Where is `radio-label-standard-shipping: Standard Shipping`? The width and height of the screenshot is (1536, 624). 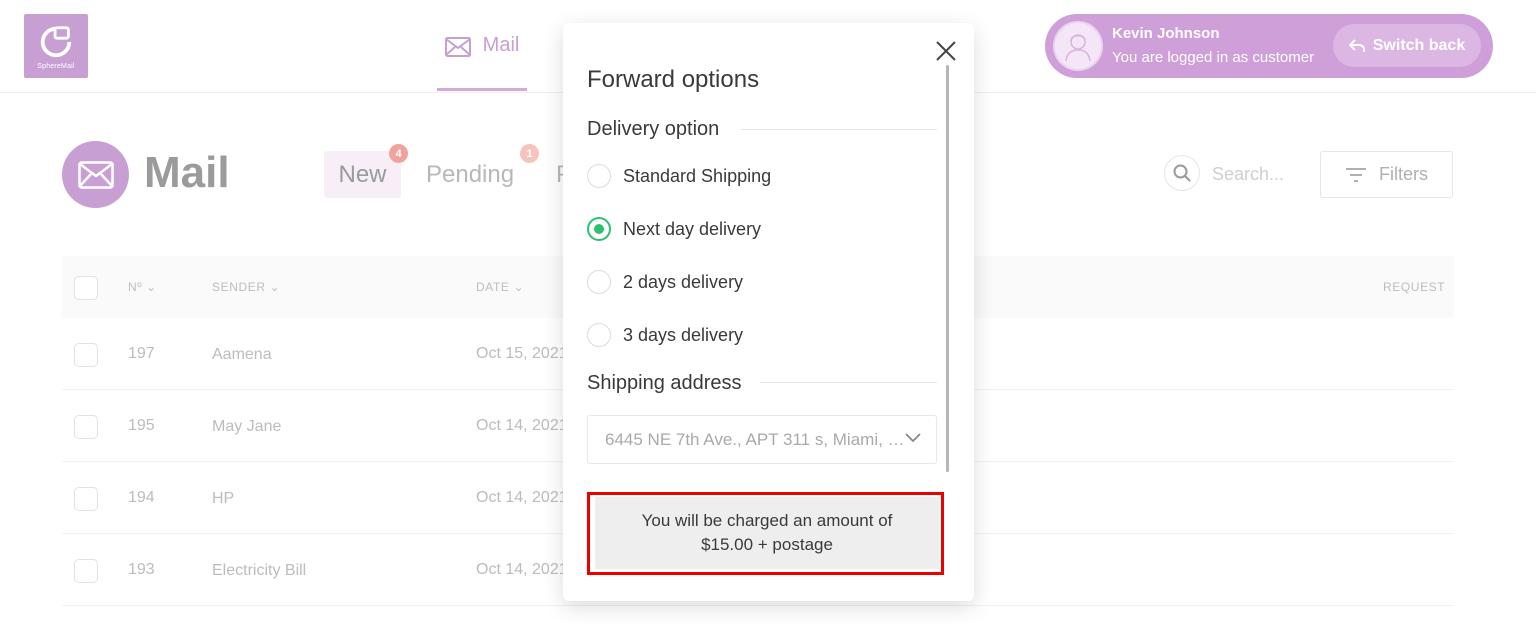 radio-label-standard-shipping: Standard Shipping is located at coordinates (697, 176).